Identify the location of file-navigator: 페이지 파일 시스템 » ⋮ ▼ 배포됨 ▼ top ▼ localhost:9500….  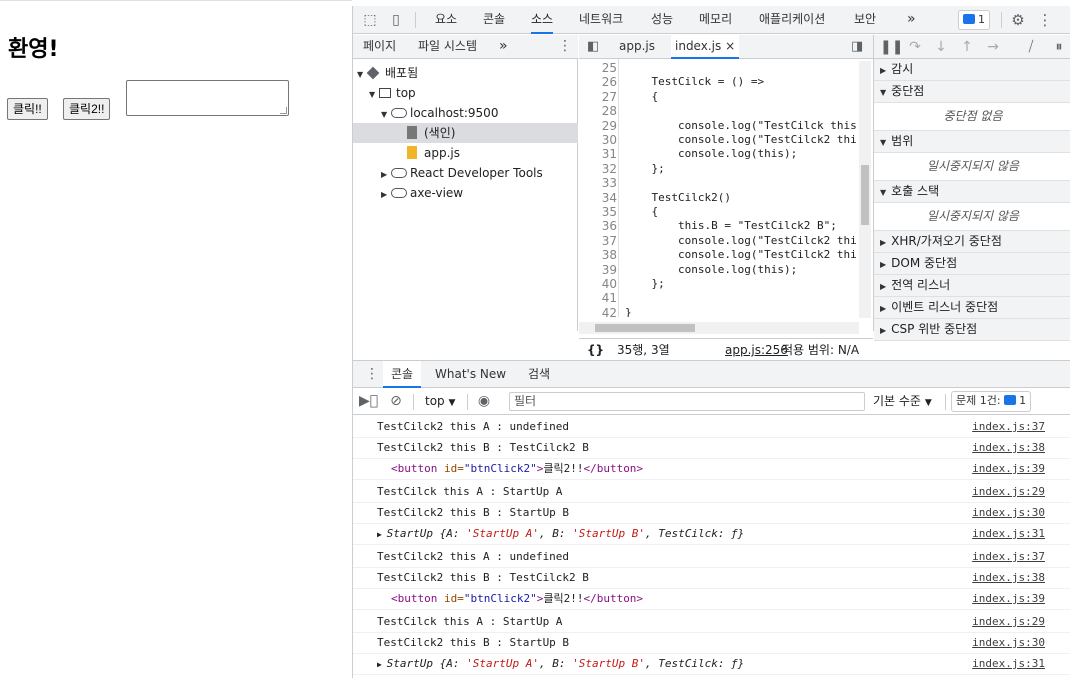
(465, 183).